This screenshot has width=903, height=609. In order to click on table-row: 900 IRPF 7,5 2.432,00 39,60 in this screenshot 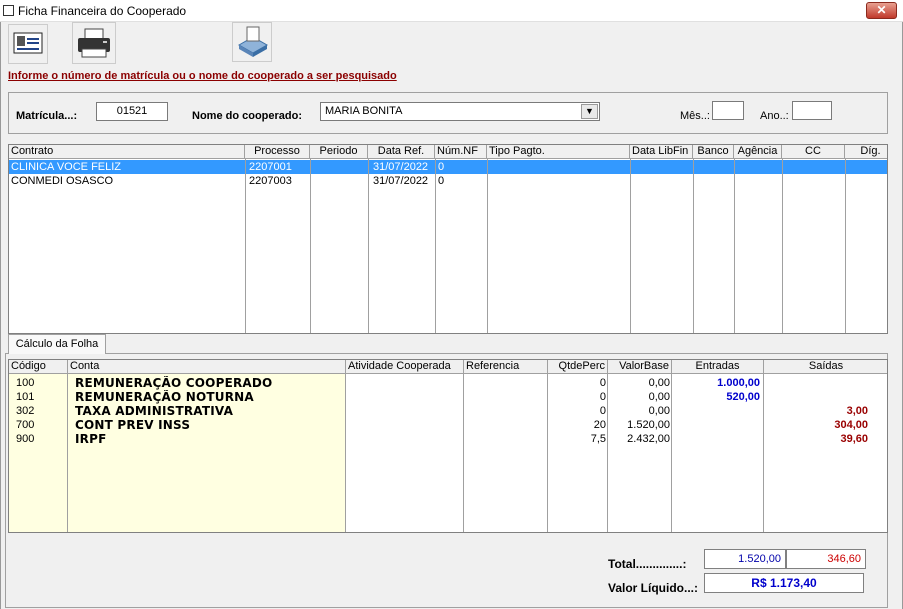, I will do `click(448, 439)`.